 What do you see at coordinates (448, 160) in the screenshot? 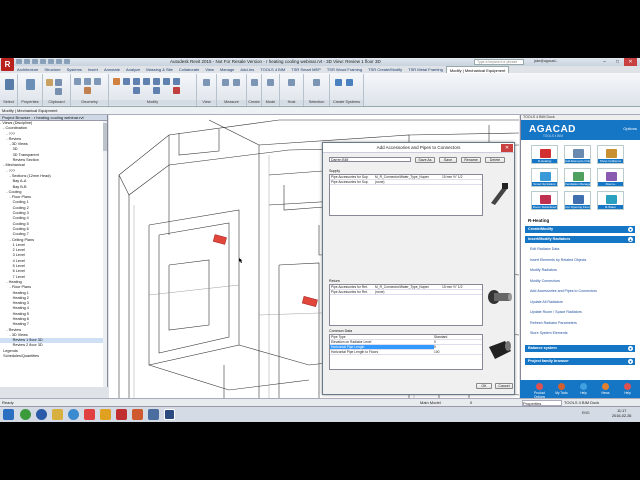
I see `save-button: Save` at bounding box center [448, 160].